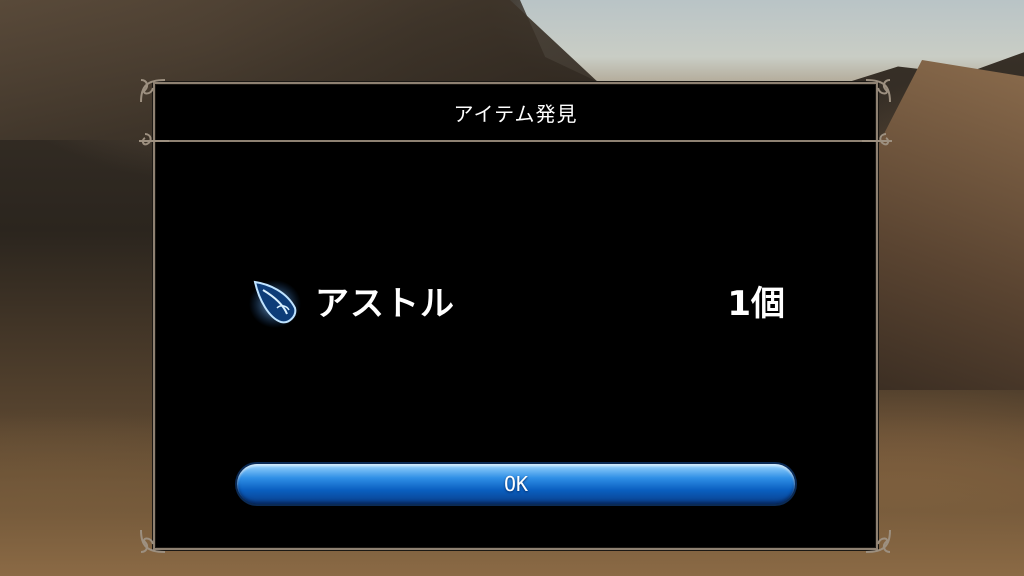  Describe the element at coordinates (385, 304) in the screenshot. I see `item-name: アストル` at that location.